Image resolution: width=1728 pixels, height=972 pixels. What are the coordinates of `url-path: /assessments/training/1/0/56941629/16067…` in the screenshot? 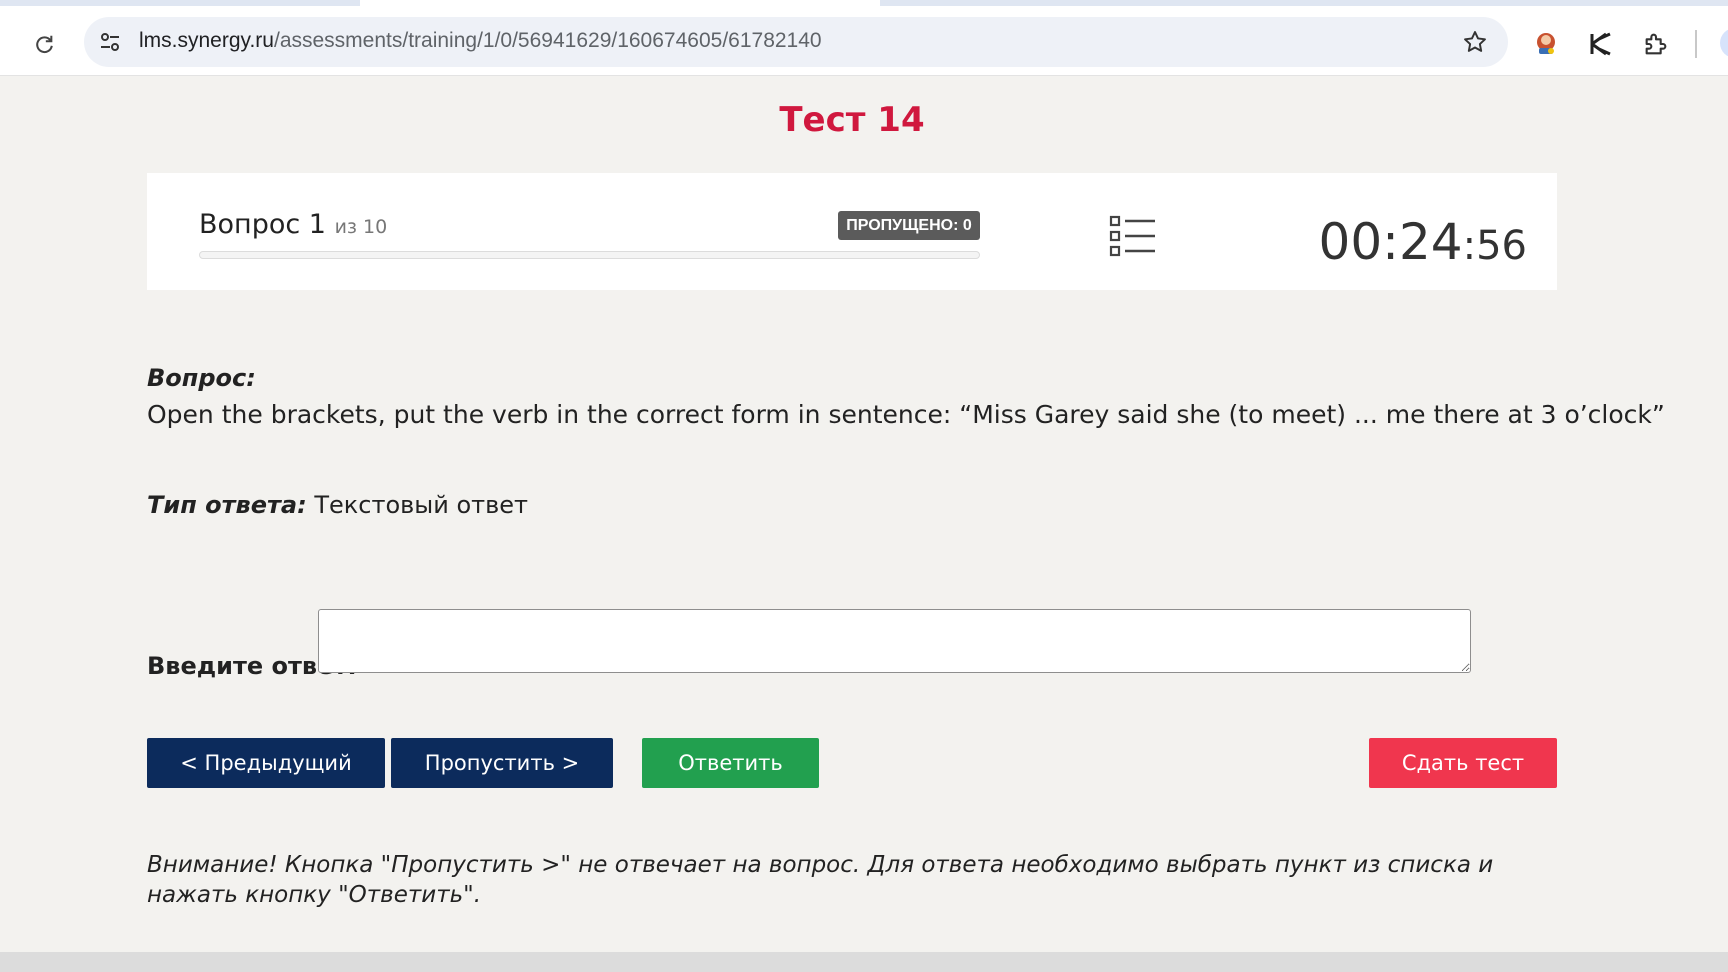 It's located at (547, 40).